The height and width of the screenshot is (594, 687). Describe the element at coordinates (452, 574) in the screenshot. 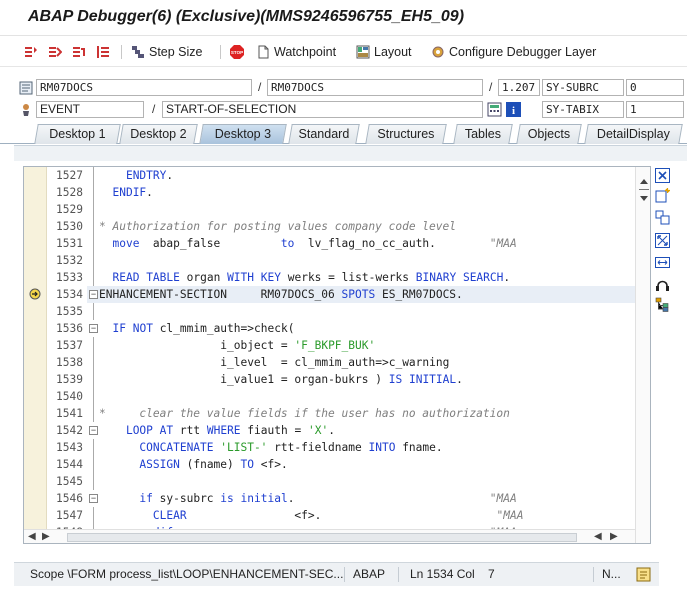

I see `cursor-position: Ln 1534 Col 7` at that location.